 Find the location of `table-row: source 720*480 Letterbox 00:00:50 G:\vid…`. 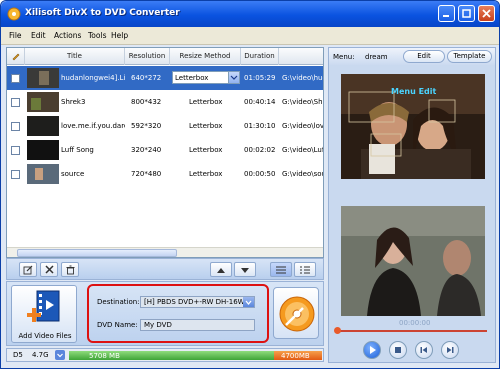

table-row: source 720*480 Letterbox 00:00:50 G:\vid… is located at coordinates (165, 174).